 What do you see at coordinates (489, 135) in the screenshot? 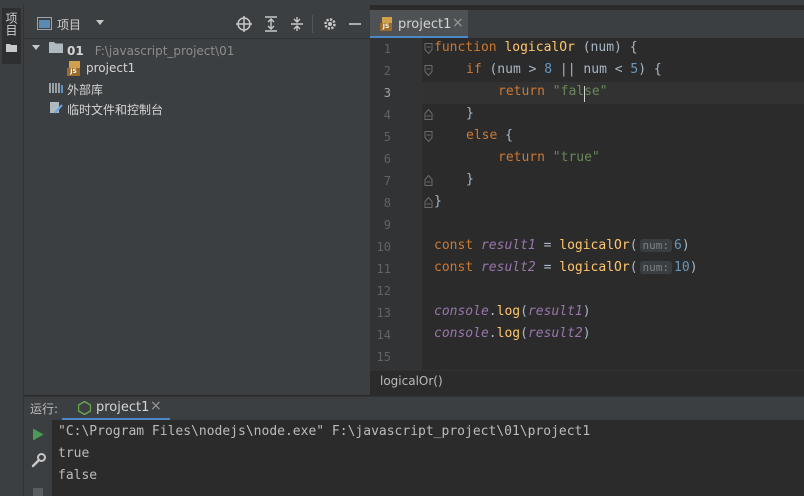
I see `code-line-5: else {` at bounding box center [489, 135].